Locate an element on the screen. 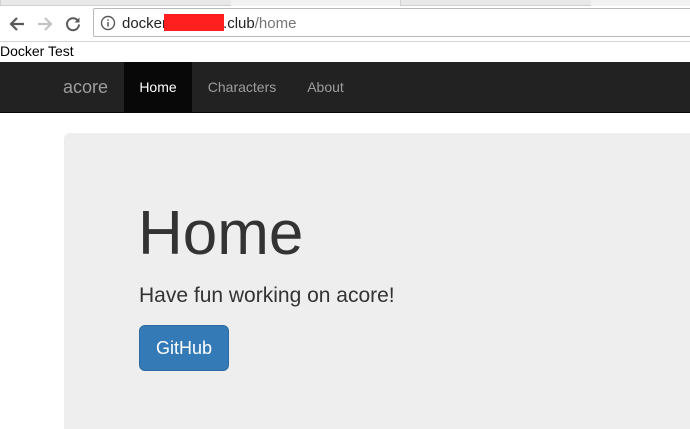 The height and width of the screenshot is (429, 690). reload-button is located at coordinates (73, 24).